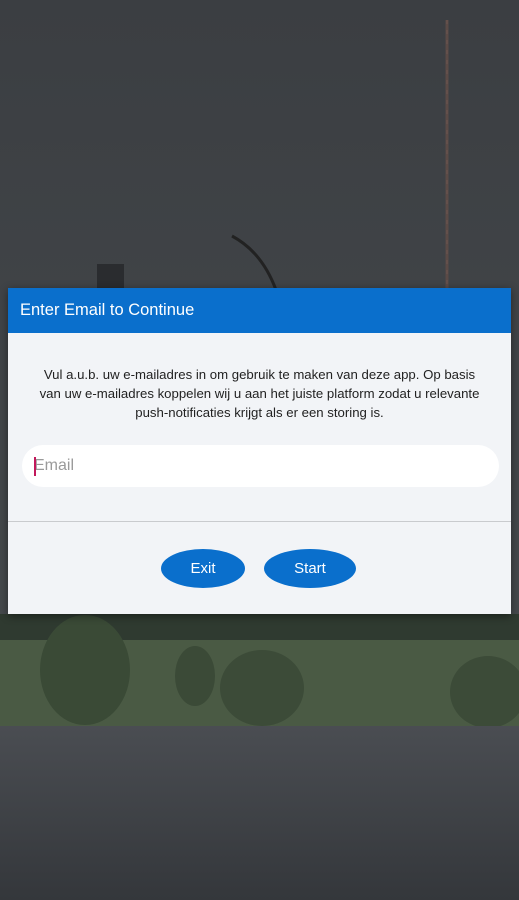  Describe the element at coordinates (259, 310) in the screenshot. I see `dialog-header: Enter Email to Continue` at that location.